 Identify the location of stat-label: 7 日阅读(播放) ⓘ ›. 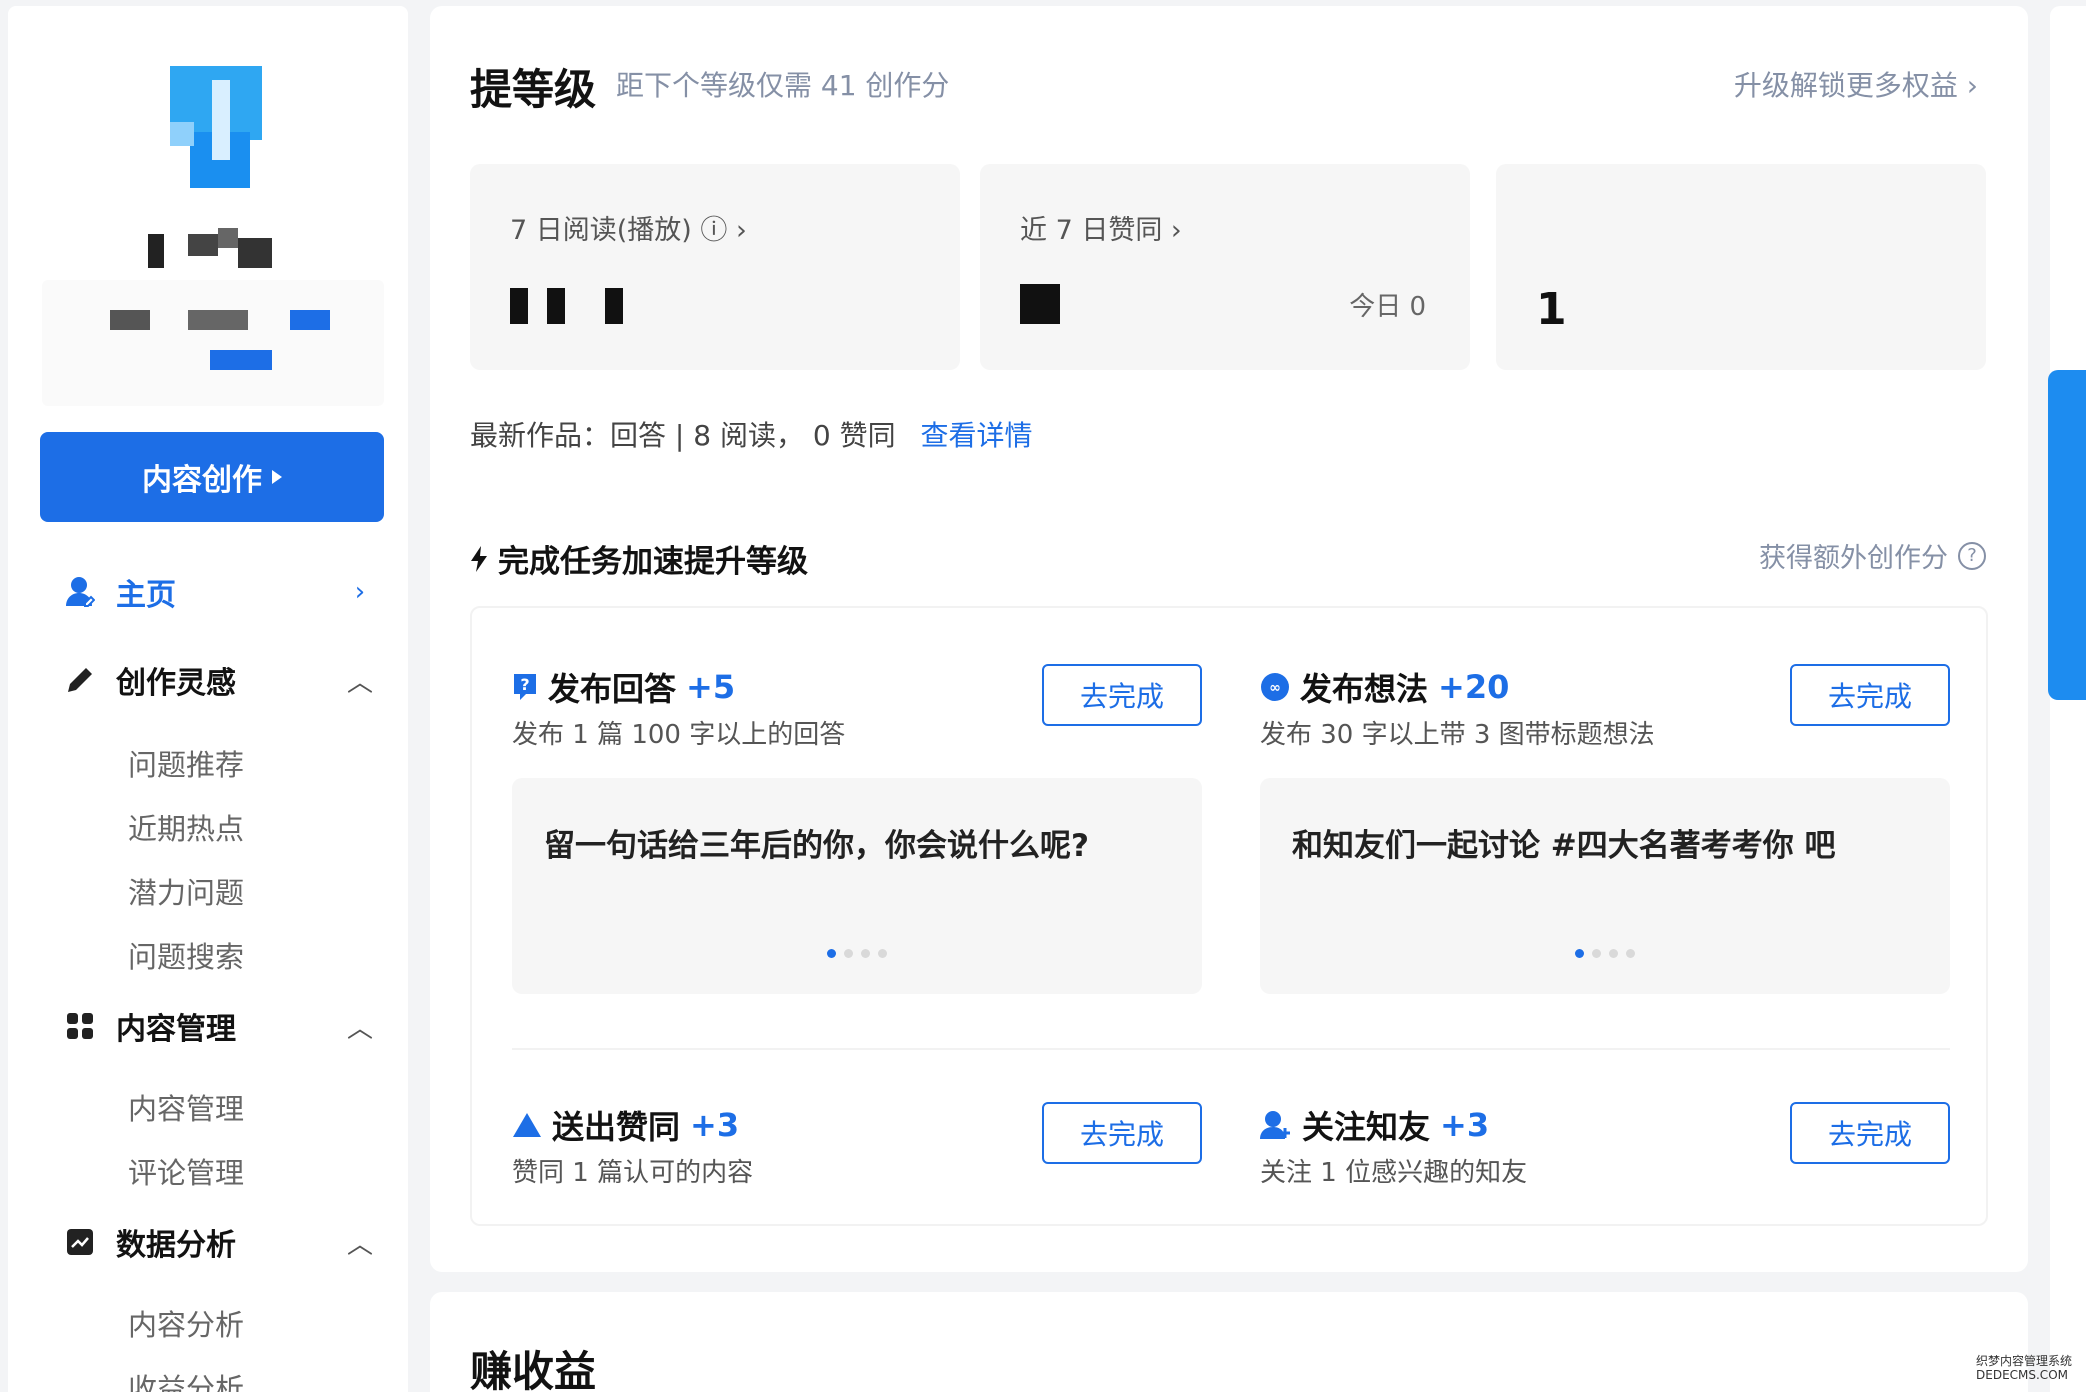
(628, 230).